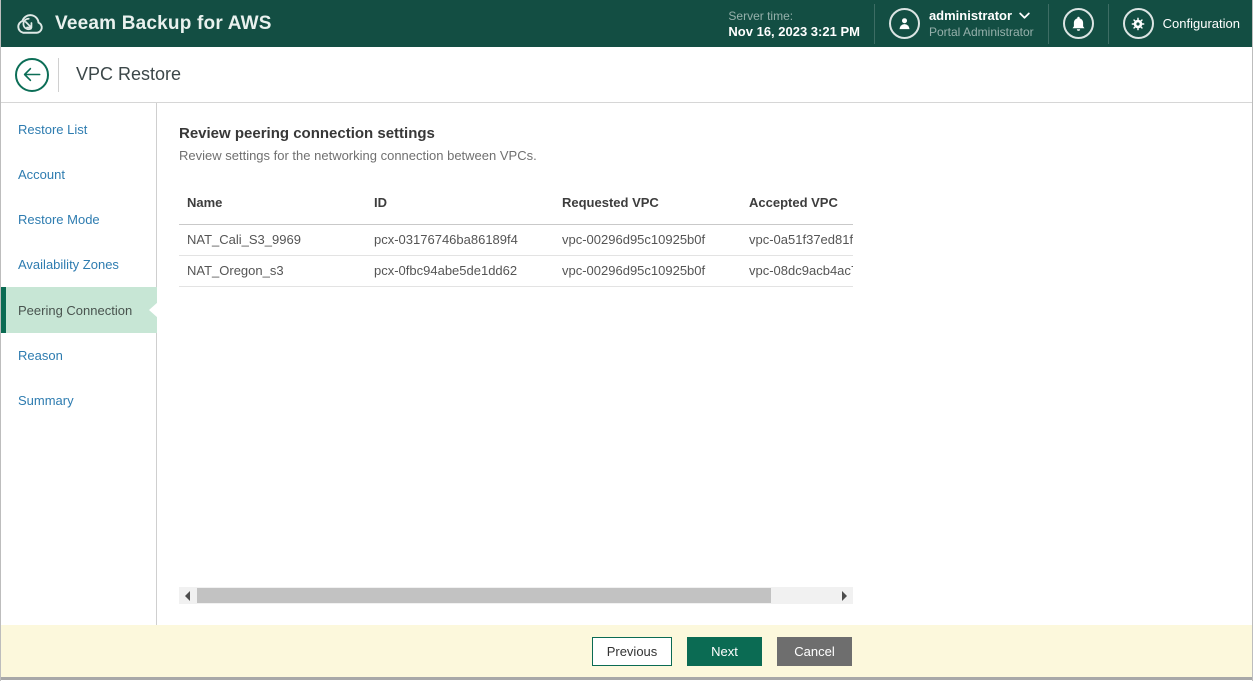 This screenshot has width=1253, height=681. I want to click on table-header-row: Name ID Requested VPC Accepted VPC, so click(516, 207).